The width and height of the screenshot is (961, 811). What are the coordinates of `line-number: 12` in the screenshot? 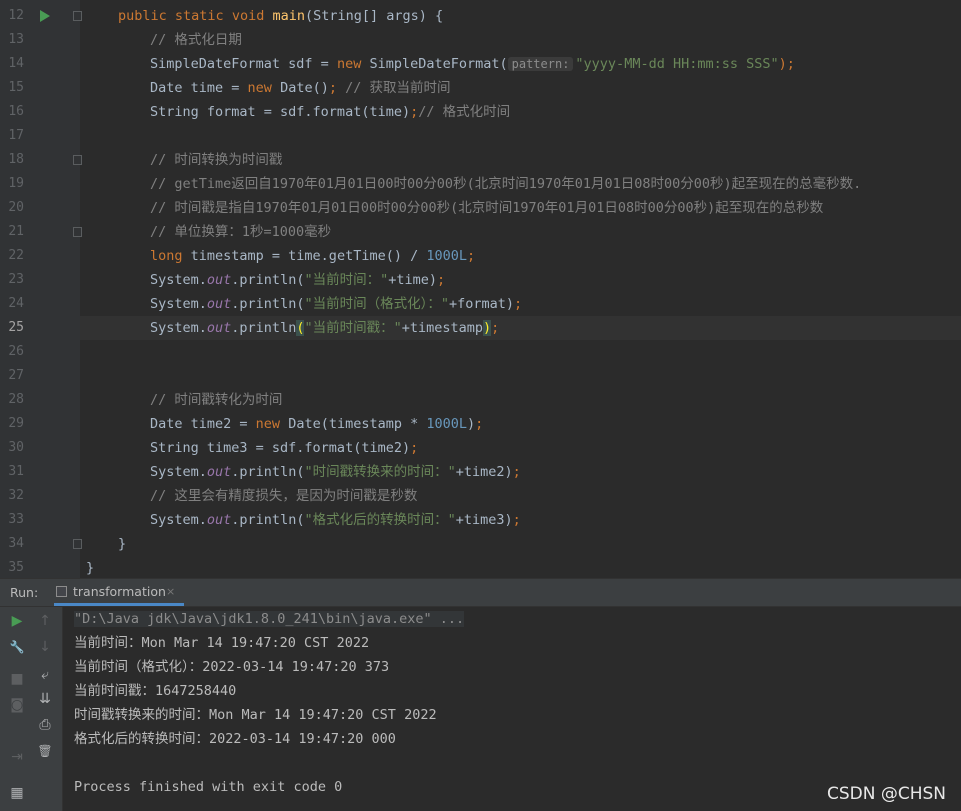 It's located at (16, 15).